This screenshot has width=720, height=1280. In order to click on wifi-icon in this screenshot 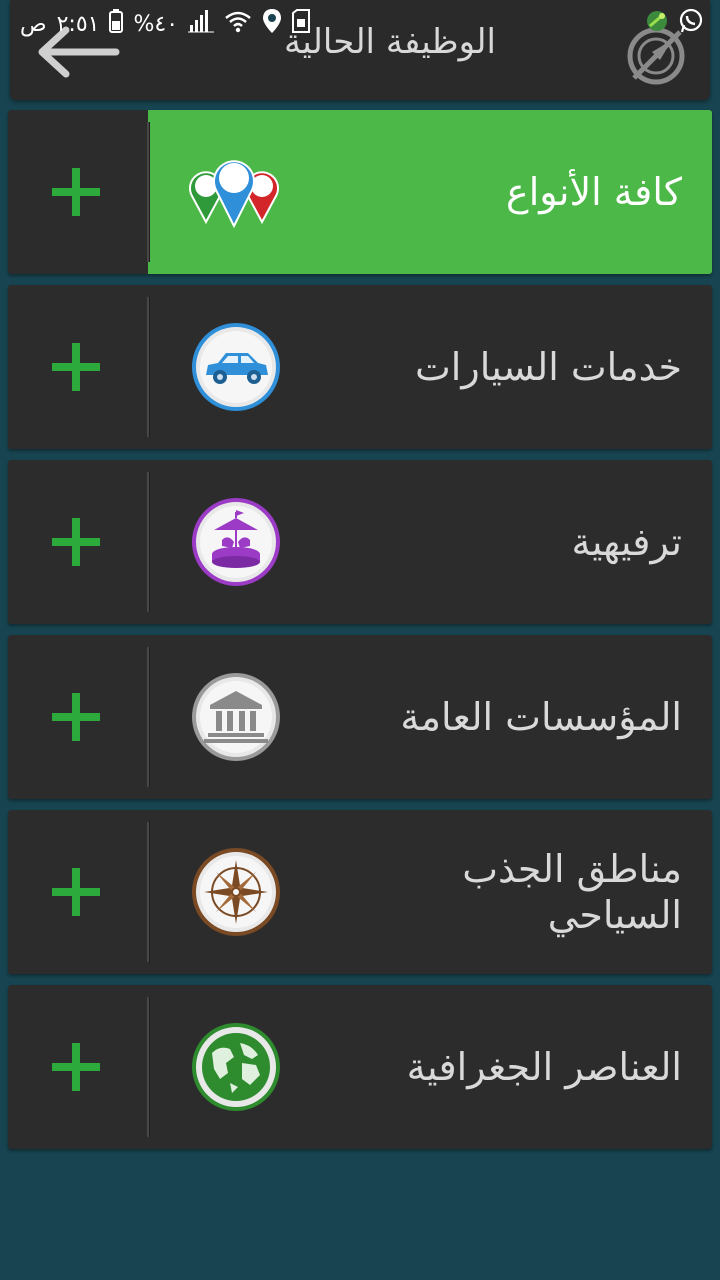, I will do `click(238, 24)`.